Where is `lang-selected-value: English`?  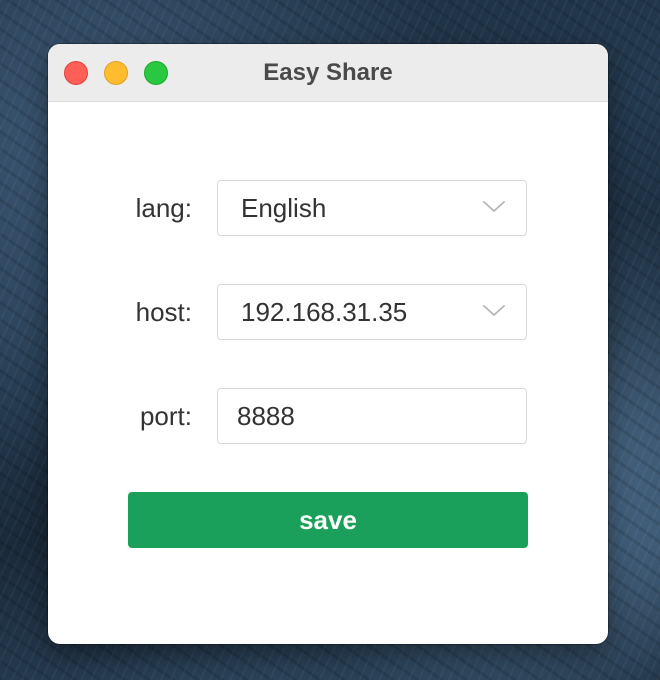
lang-selected-value: English is located at coordinates (284, 208).